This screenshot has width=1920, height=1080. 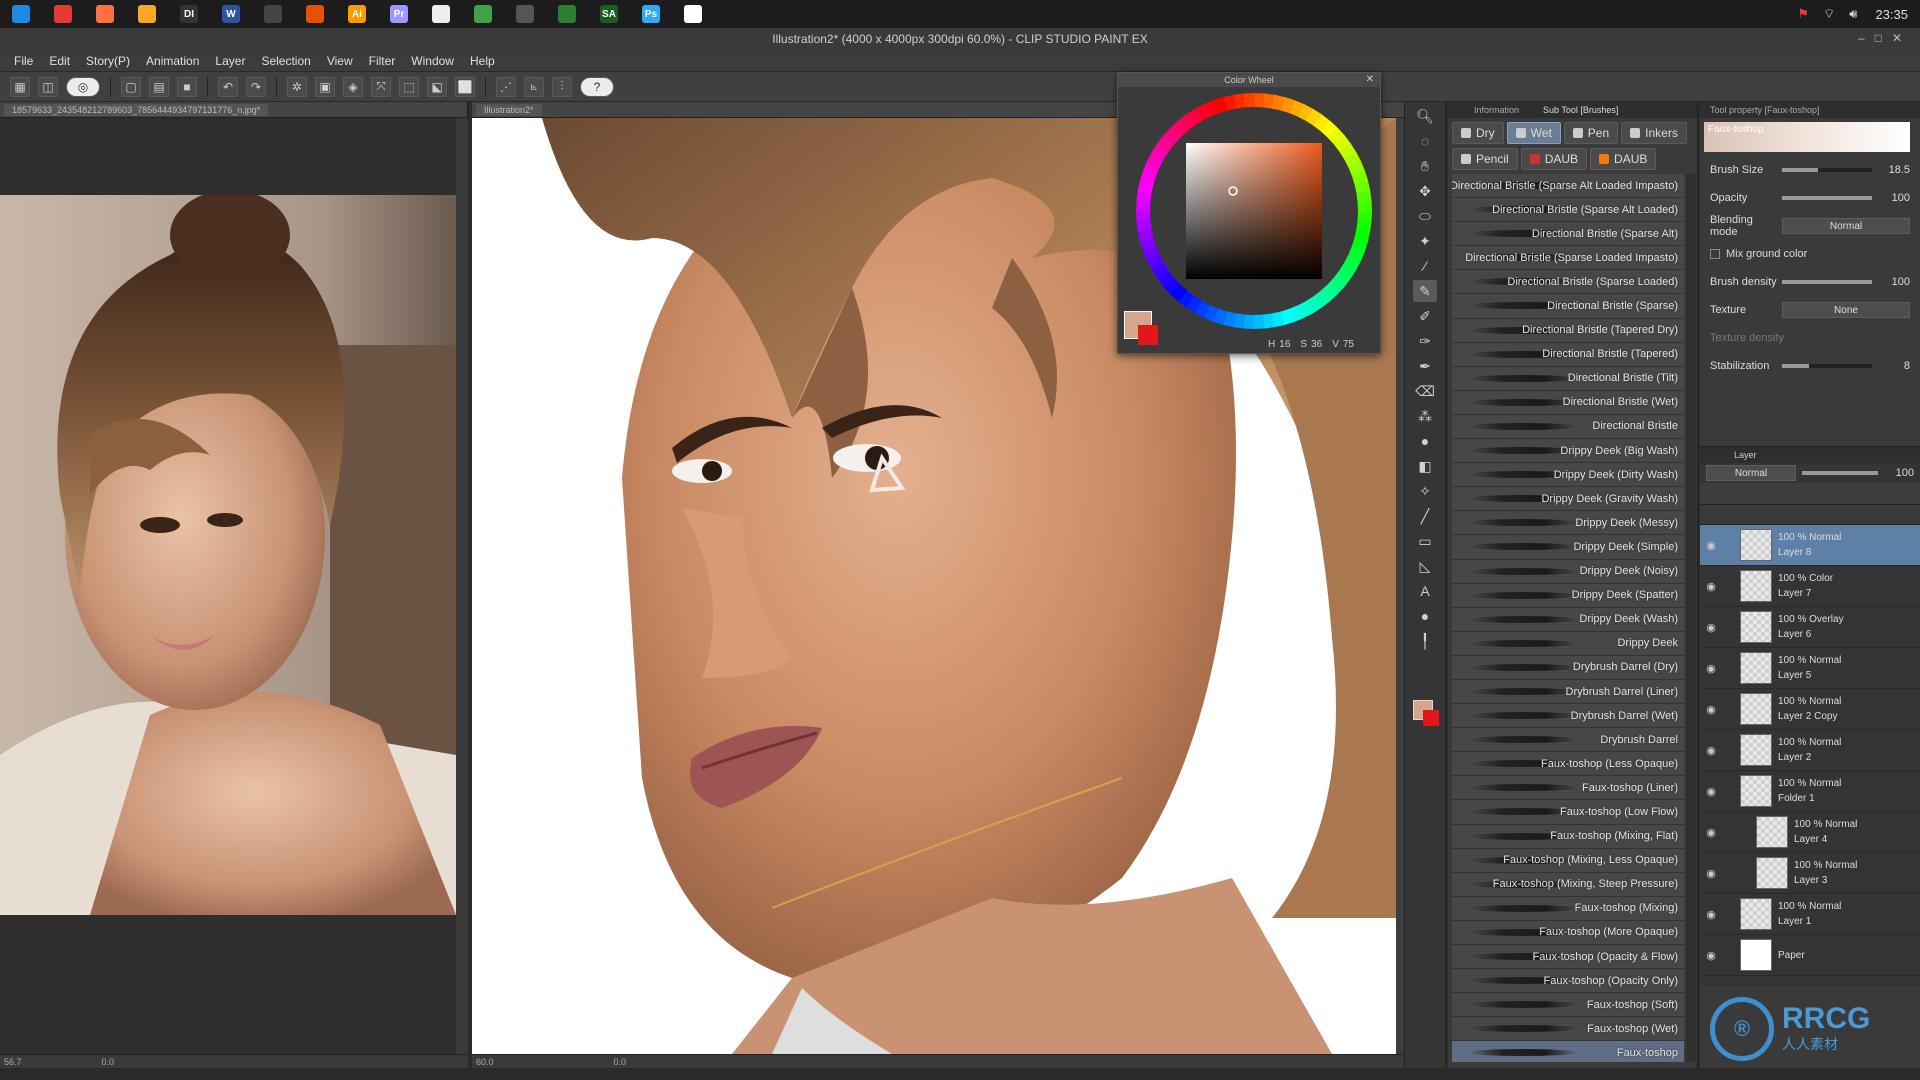 What do you see at coordinates (48, 86) in the screenshot?
I see `camera-icon: ◫` at bounding box center [48, 86].